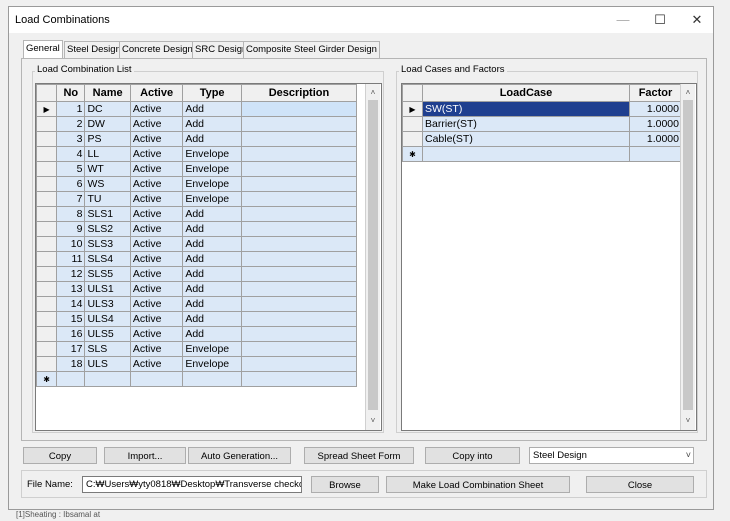  Describe the element at coordinates (107, 93) in the screenshot. I see `column-header-name: Name` at that location.